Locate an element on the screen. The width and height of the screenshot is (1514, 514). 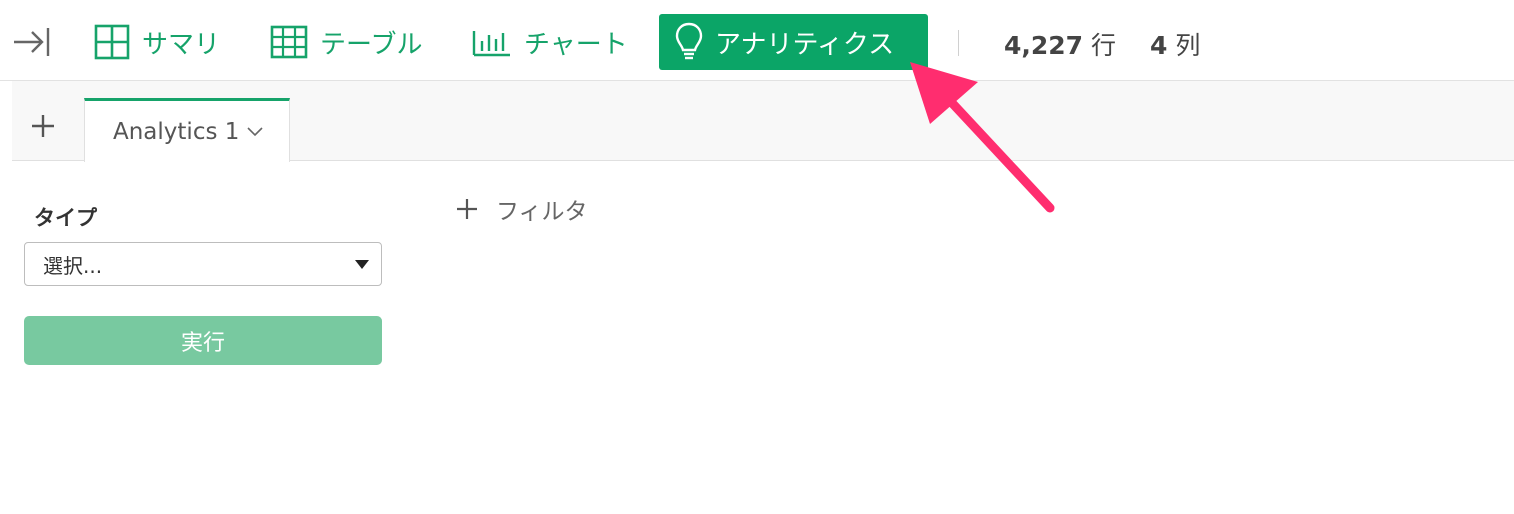
annotation-arrow-icon is located at coordinates (982, 137).